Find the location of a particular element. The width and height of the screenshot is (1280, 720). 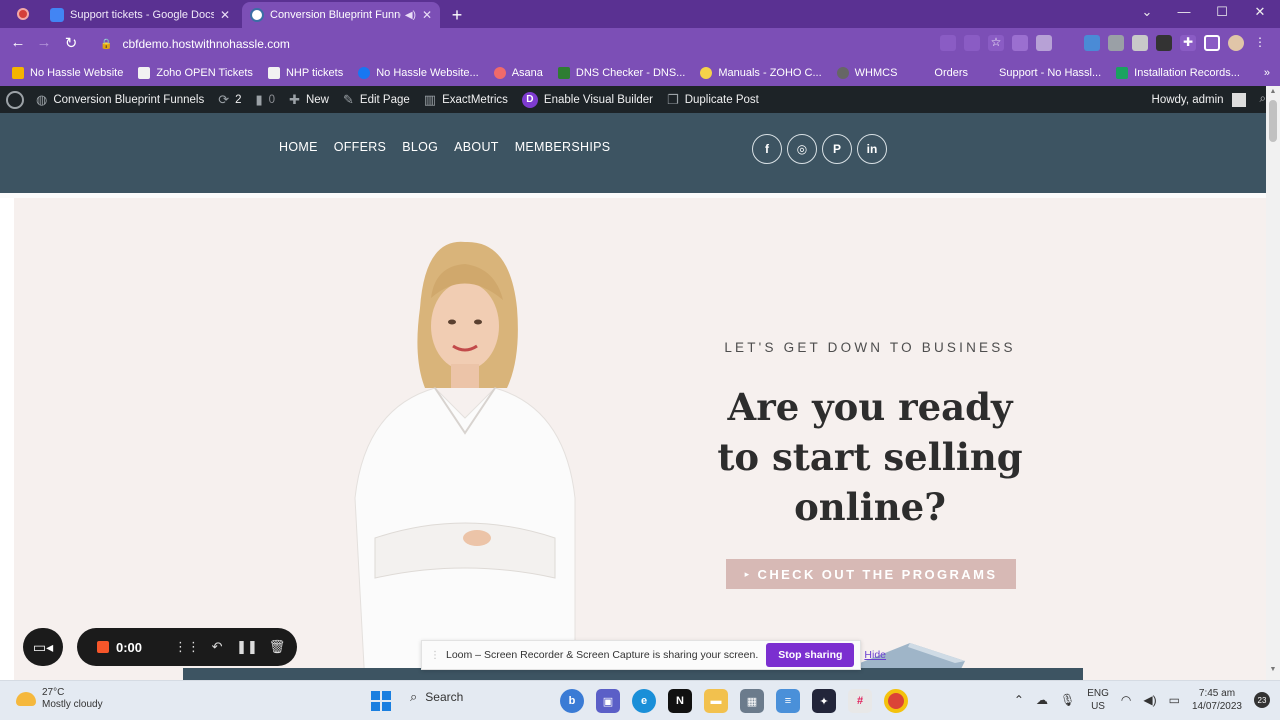

back-icon: ← is located at coordinates (18, 42).